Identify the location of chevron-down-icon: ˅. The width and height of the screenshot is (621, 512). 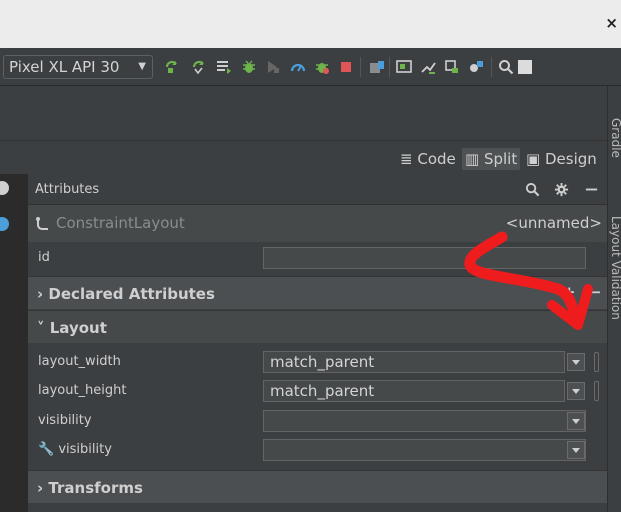
(41, 328).